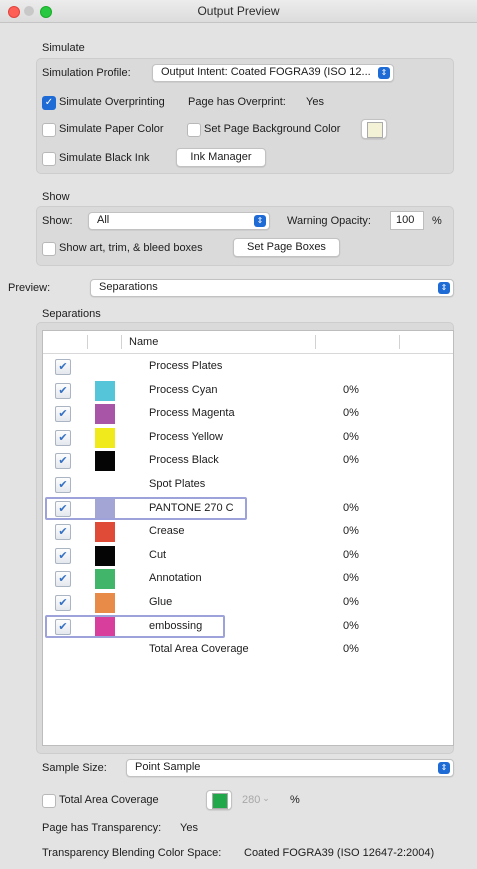 The image size is (477, 869). What do you see at coordinates (248, 342) in the screenshot?
I see `table-header: Name` at bounding box center [248, 342].